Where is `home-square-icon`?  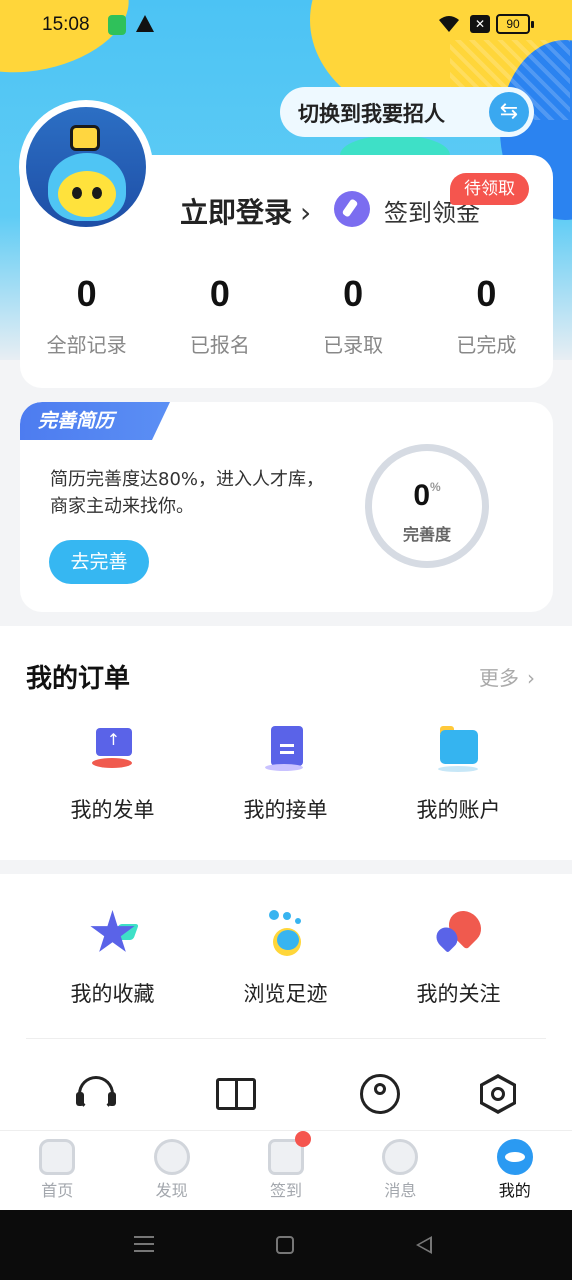
home-square-icon is located at coordinates (285, 1245).